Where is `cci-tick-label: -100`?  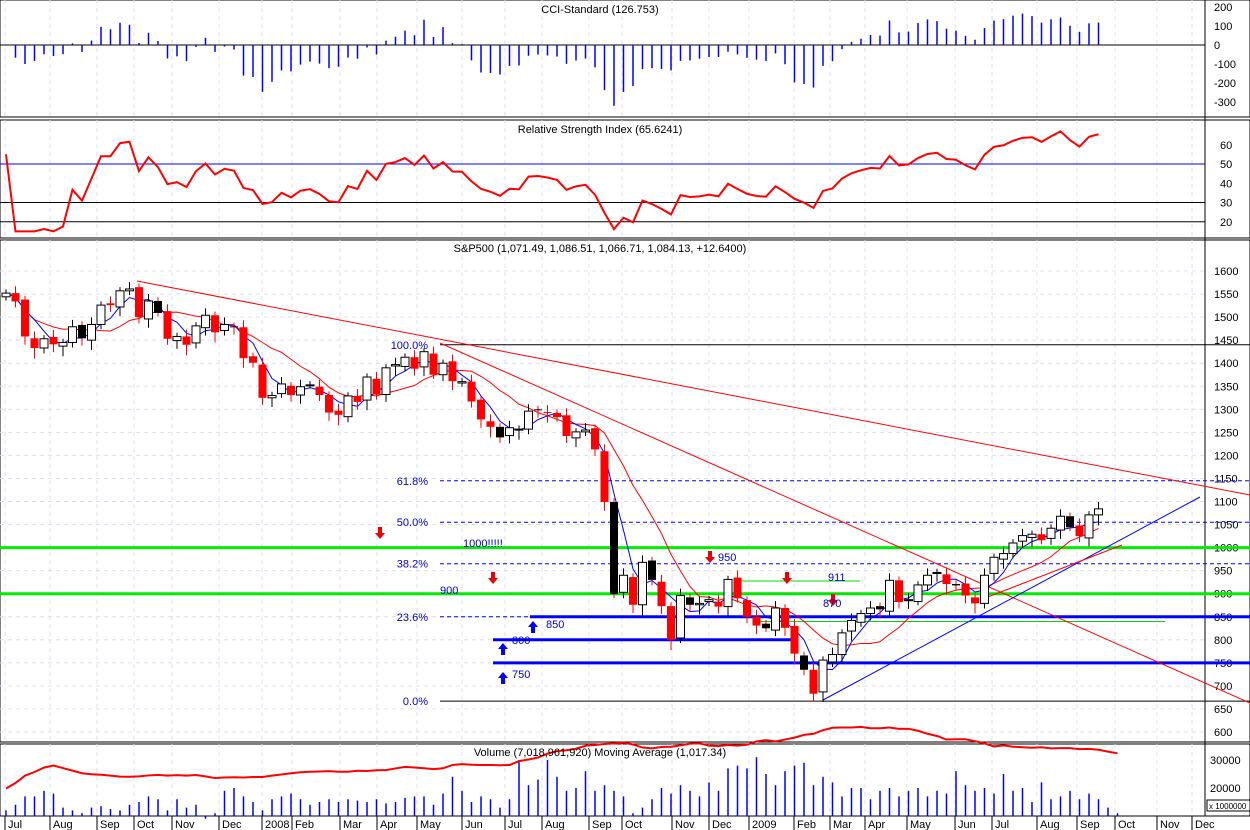 cci-tick-label: -100 is located at coordinates (1225, 65).